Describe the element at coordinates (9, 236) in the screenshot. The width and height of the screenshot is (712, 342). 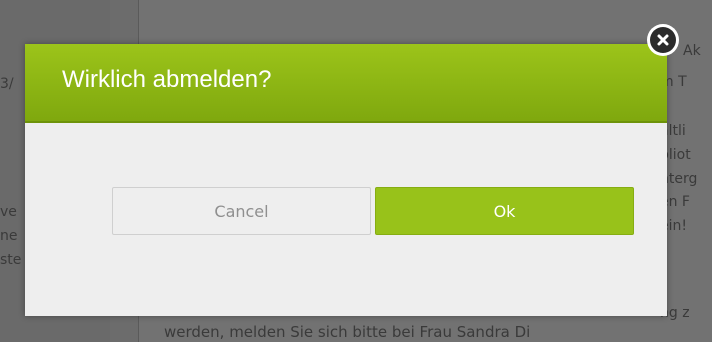
I see `background-text-fragment: ne` at that location.